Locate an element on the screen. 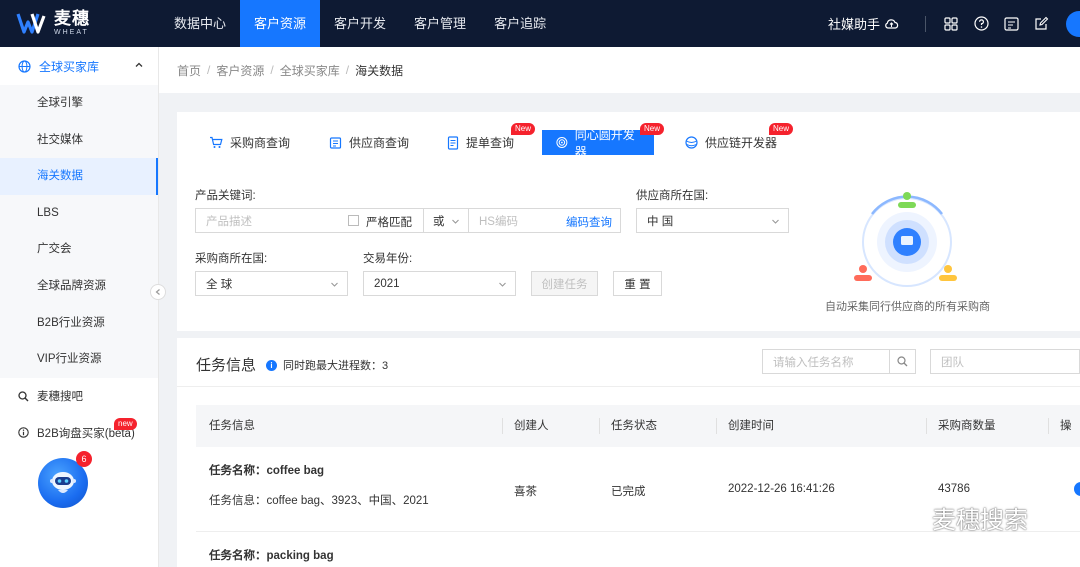 This screenshot has width=1080, height=567. tab-buyer-search: 采购商查询 is located at coordinates (249, 142).